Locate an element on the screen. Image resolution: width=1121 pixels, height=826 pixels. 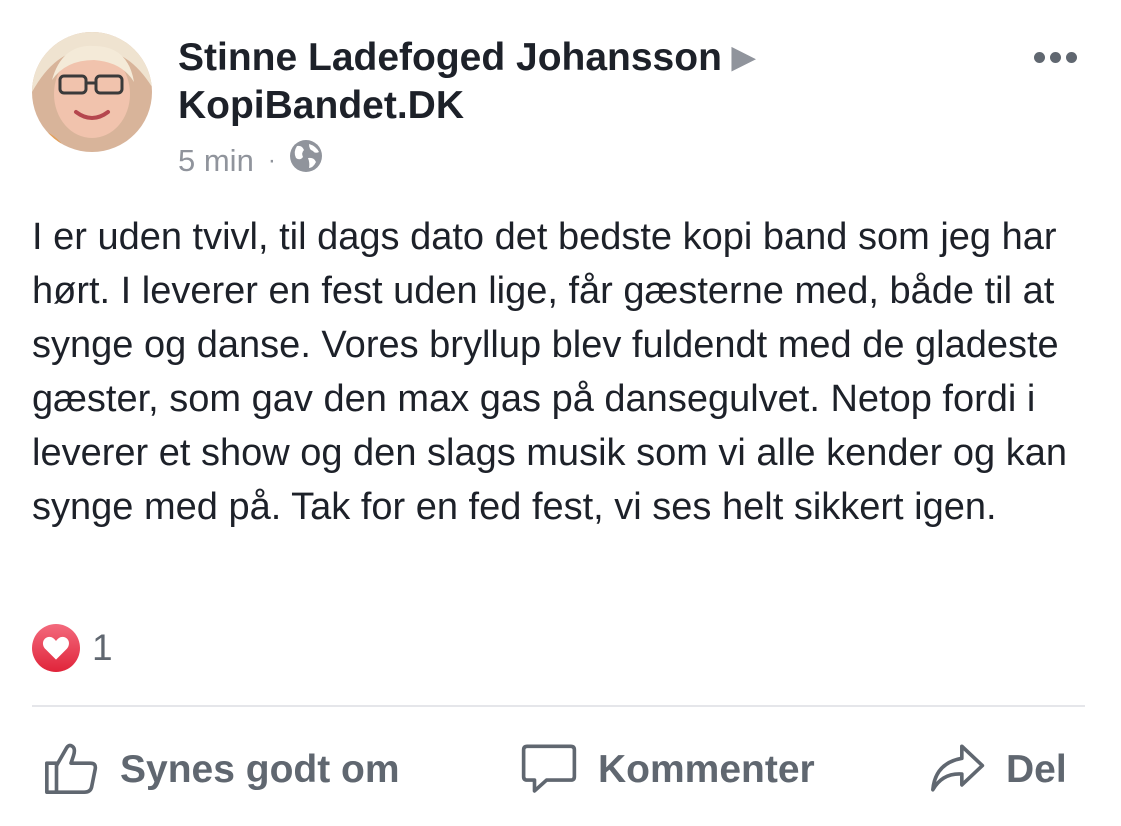
avatar is located at coordinates (92, 92).